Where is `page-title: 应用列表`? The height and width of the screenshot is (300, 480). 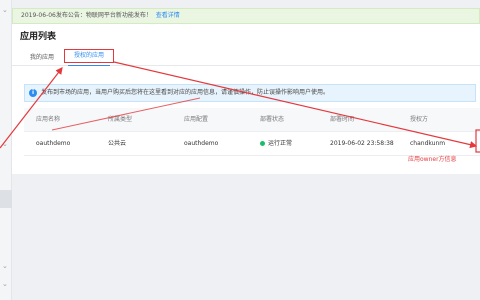 page-title: 应用列表 is located at coordinates (38, 37).